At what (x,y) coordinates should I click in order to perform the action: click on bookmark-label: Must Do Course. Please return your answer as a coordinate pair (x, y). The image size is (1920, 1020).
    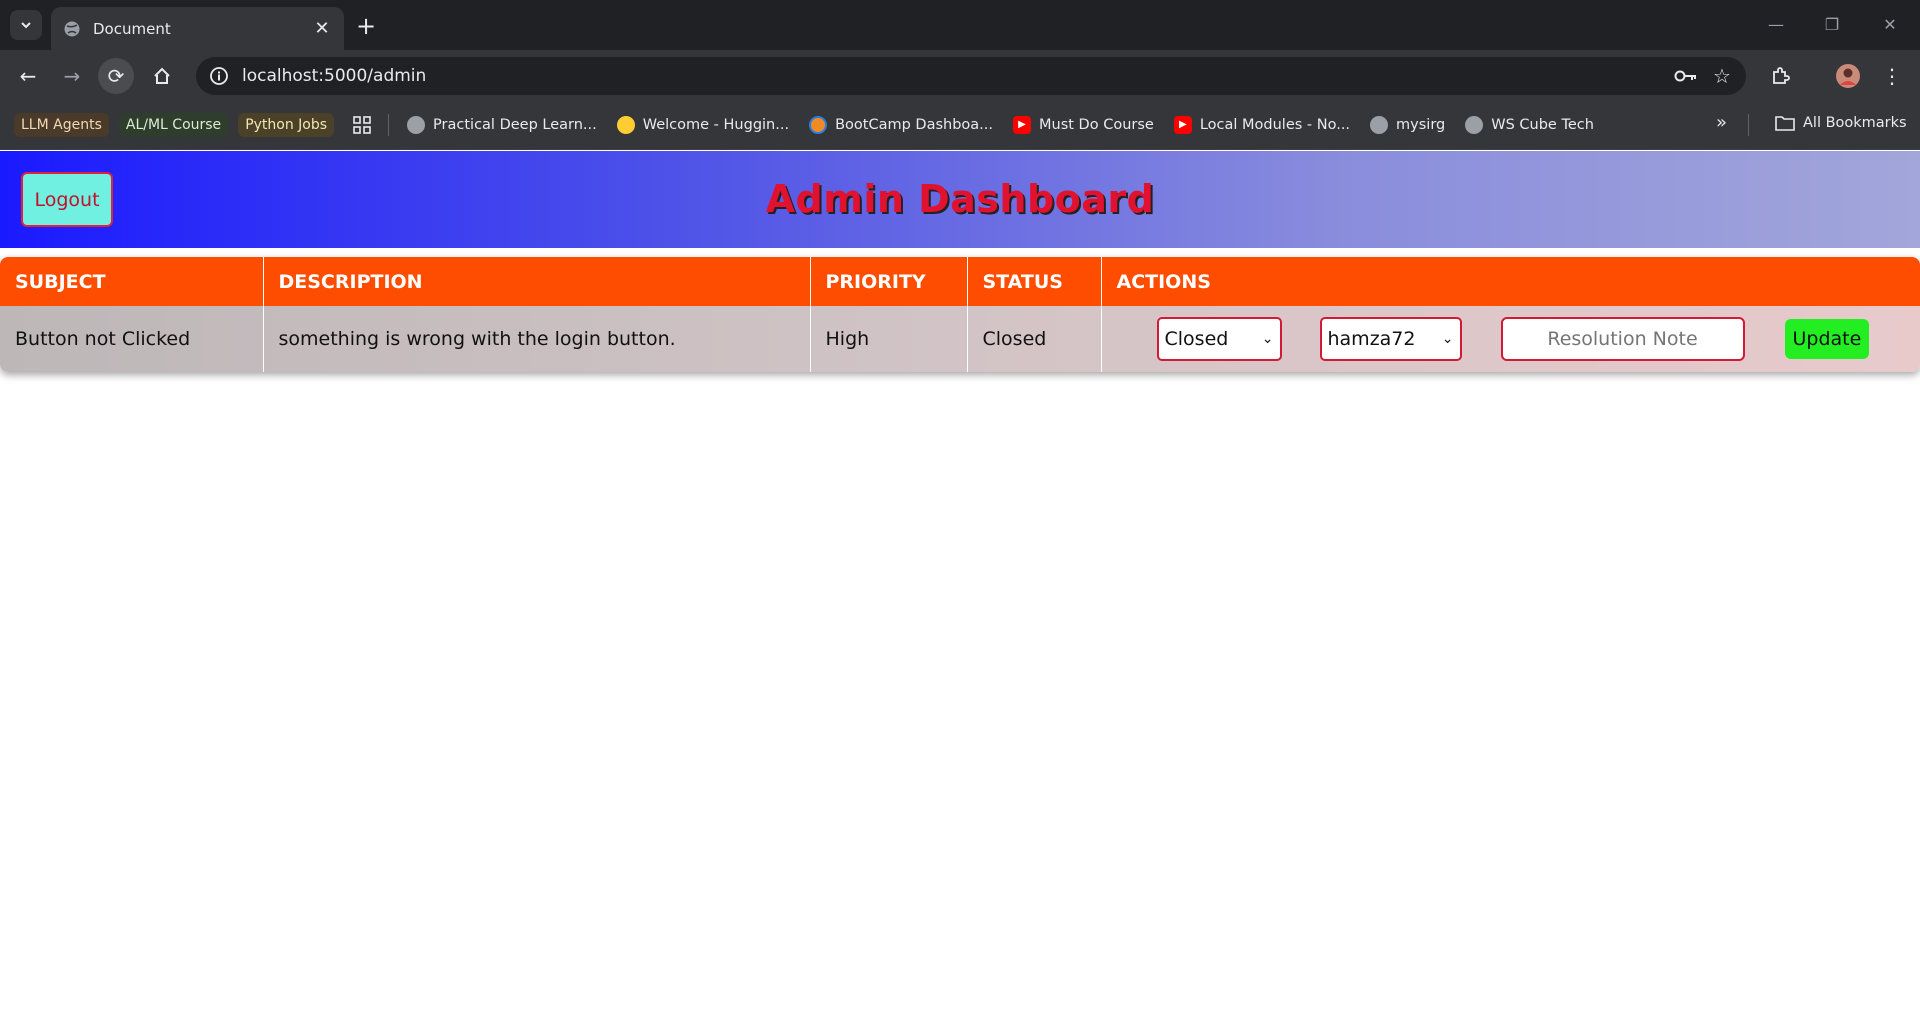
    Looking at the image, I should click on (1096, 124).